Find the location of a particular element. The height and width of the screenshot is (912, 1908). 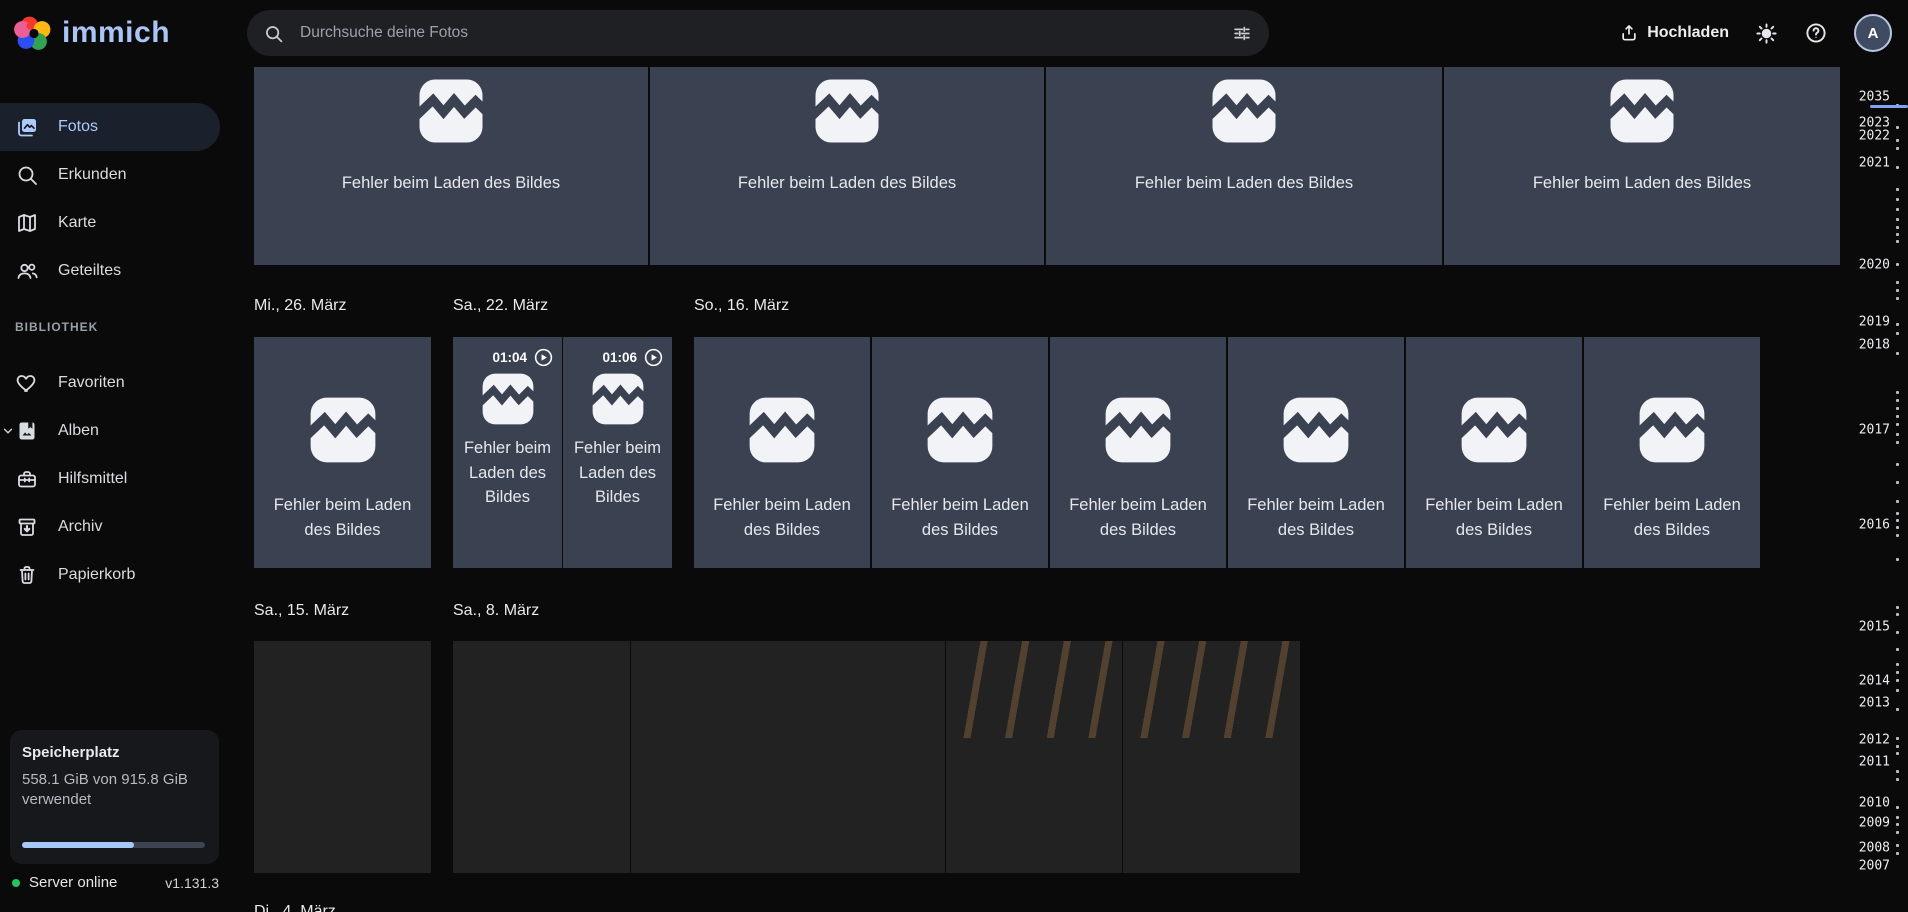

sidebar-item-favoriten: Favoriten is located at coordinates (110, 383).